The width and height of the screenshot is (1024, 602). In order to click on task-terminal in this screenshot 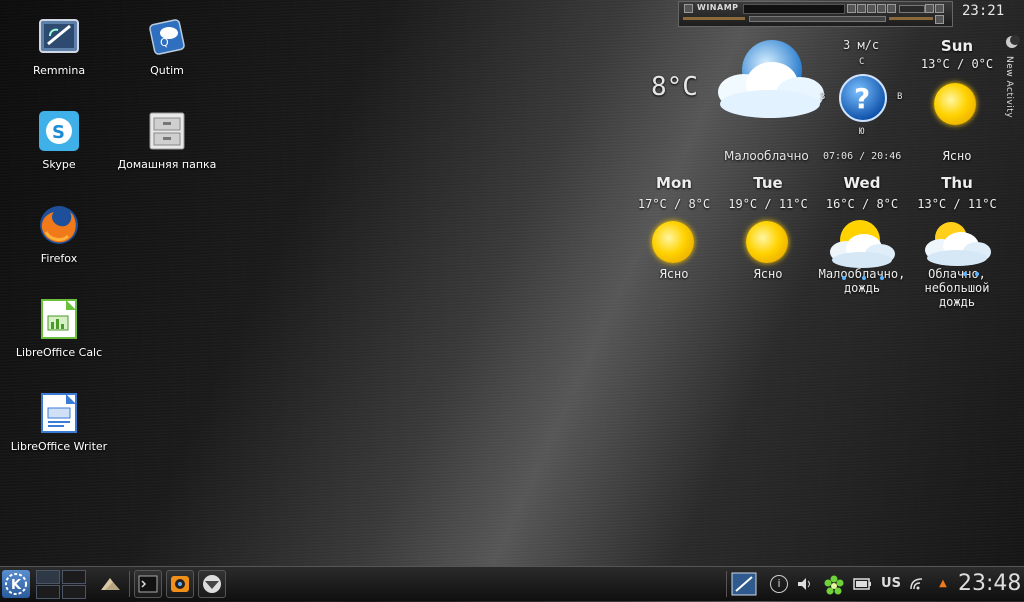, I will do `click(148, 584)`.